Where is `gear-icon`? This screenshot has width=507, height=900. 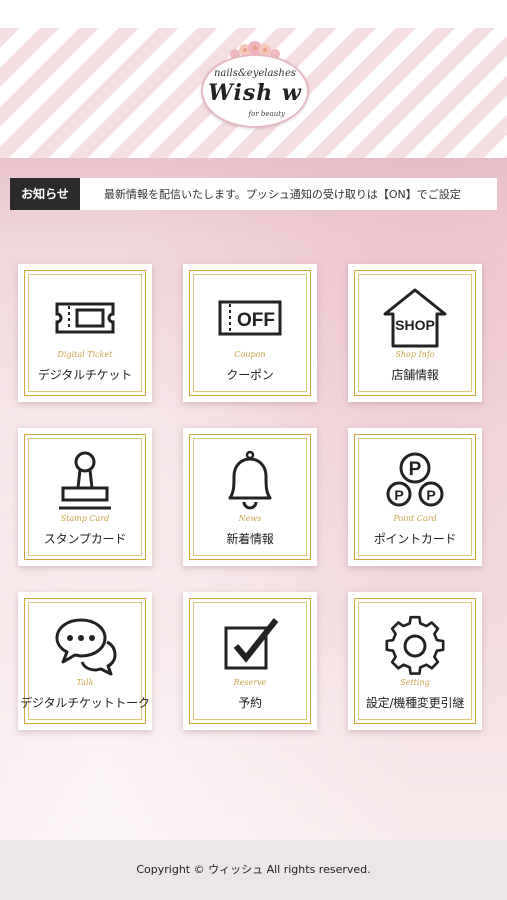
gear-icon is located at coordinates (415, 645).